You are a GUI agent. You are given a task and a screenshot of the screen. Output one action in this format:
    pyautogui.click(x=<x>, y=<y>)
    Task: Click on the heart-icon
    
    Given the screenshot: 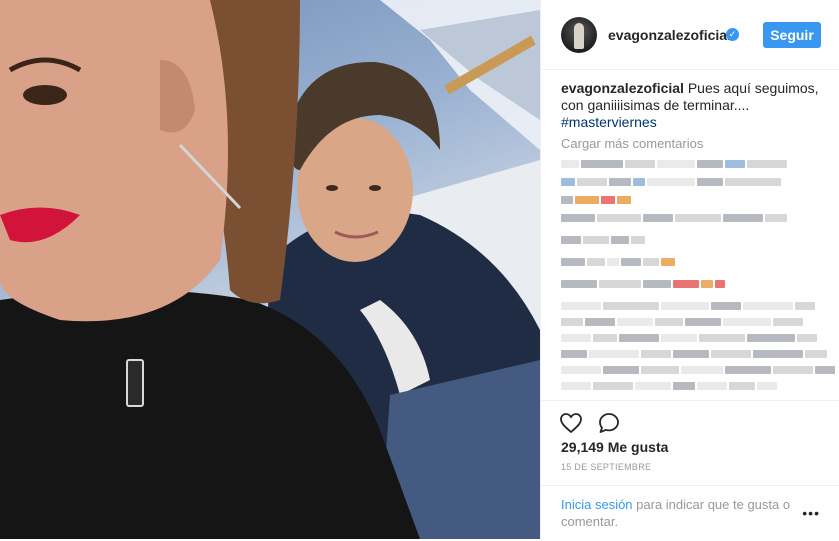 What is the action you would take?
    pyautogui.click(x=571, y=423)
    